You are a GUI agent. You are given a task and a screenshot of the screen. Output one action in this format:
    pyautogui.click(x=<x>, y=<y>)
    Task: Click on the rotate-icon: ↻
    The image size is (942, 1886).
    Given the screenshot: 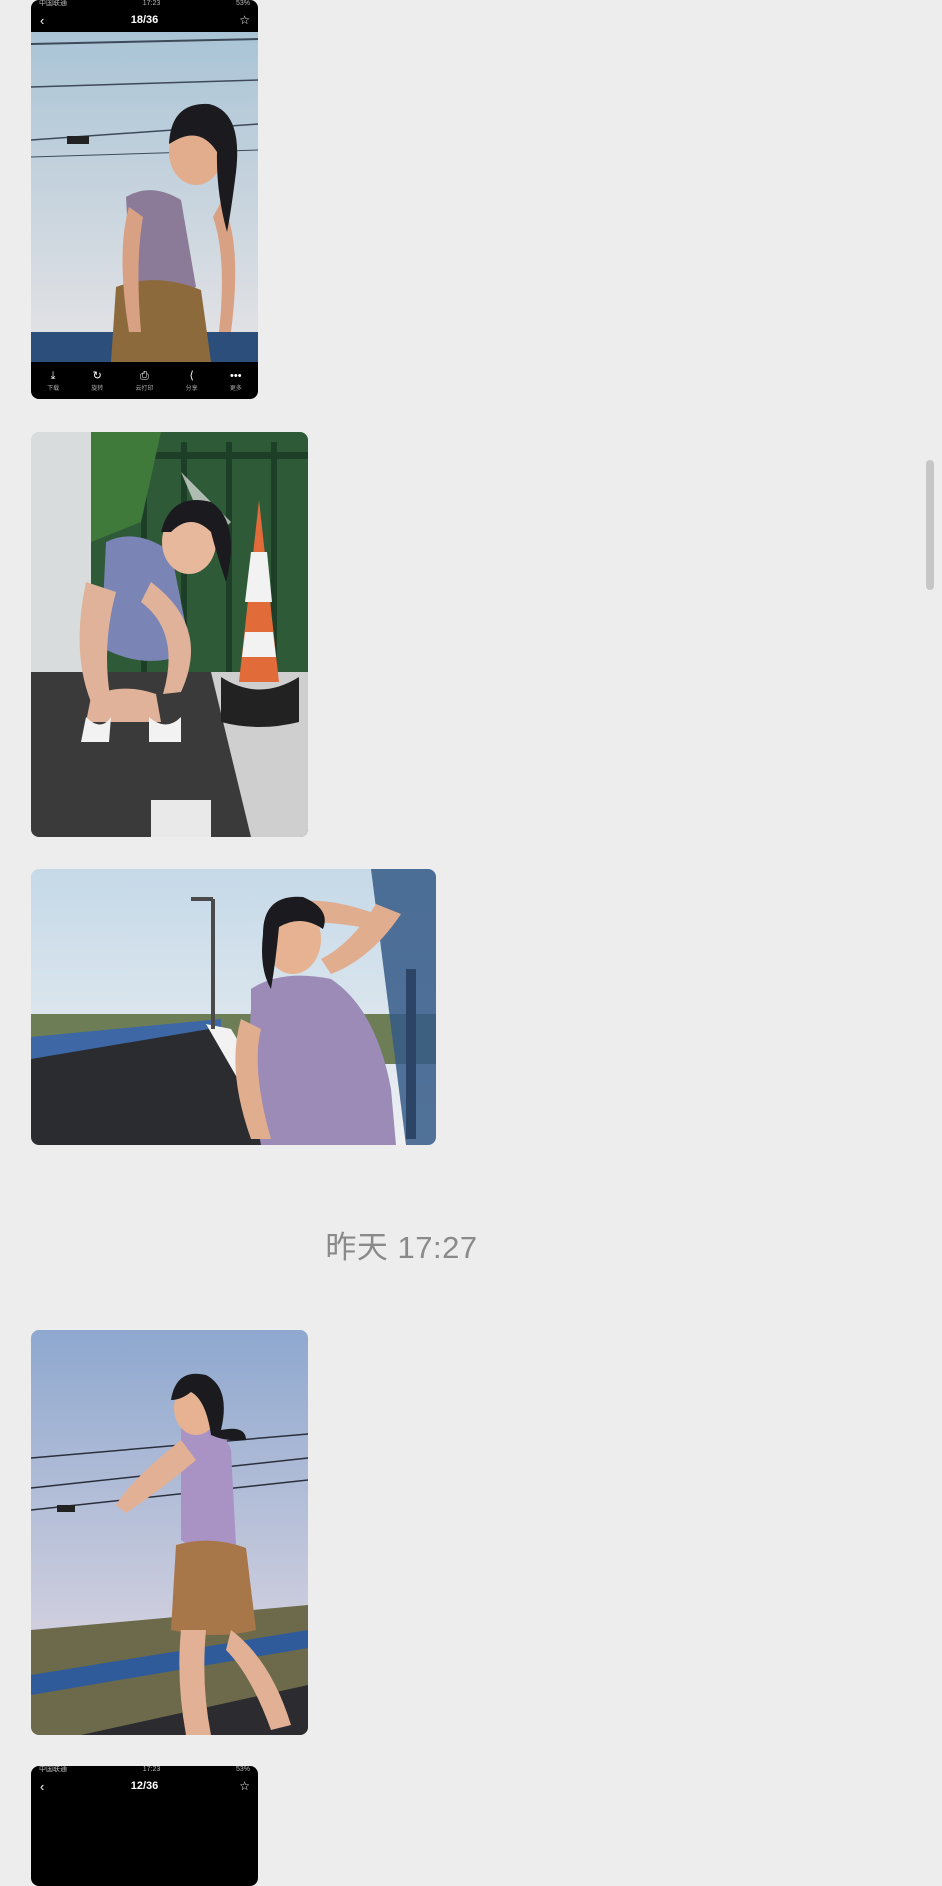 What is the action you would take?
    pyautogui.click(x=97, y=376)
    